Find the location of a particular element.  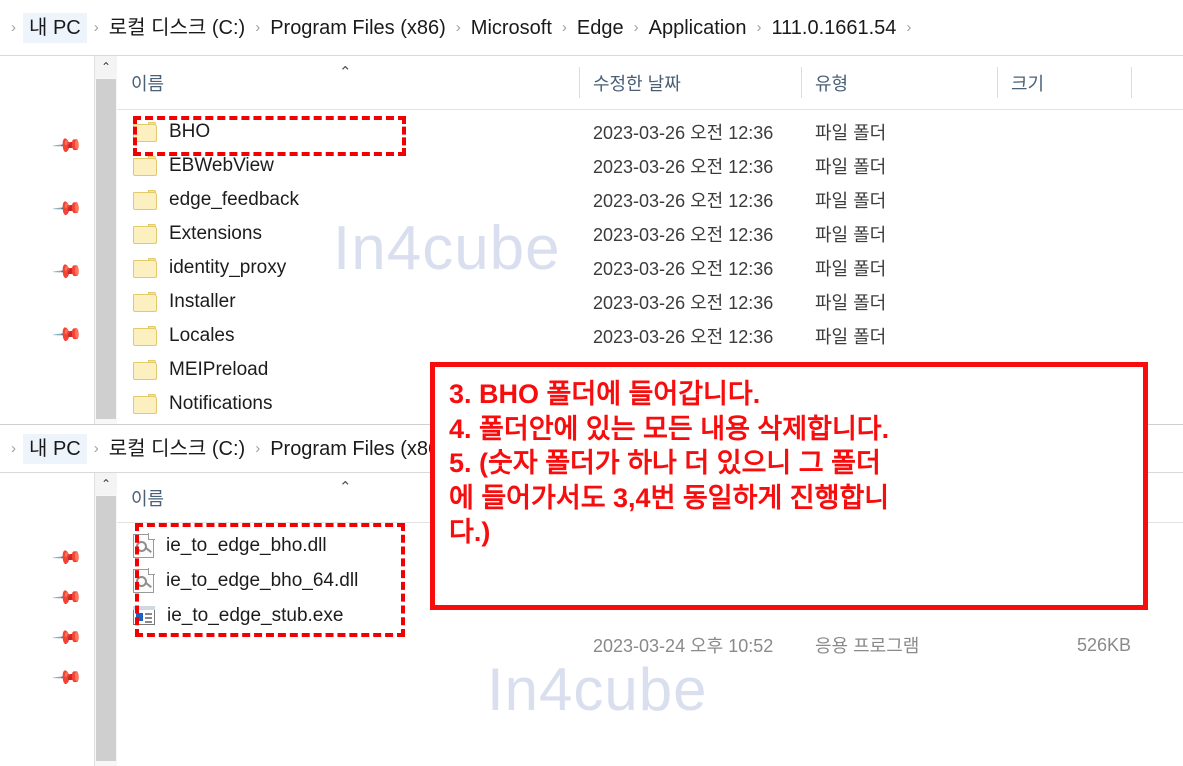

file-name-label: MEIPreload is located at coordinates (219, 369).